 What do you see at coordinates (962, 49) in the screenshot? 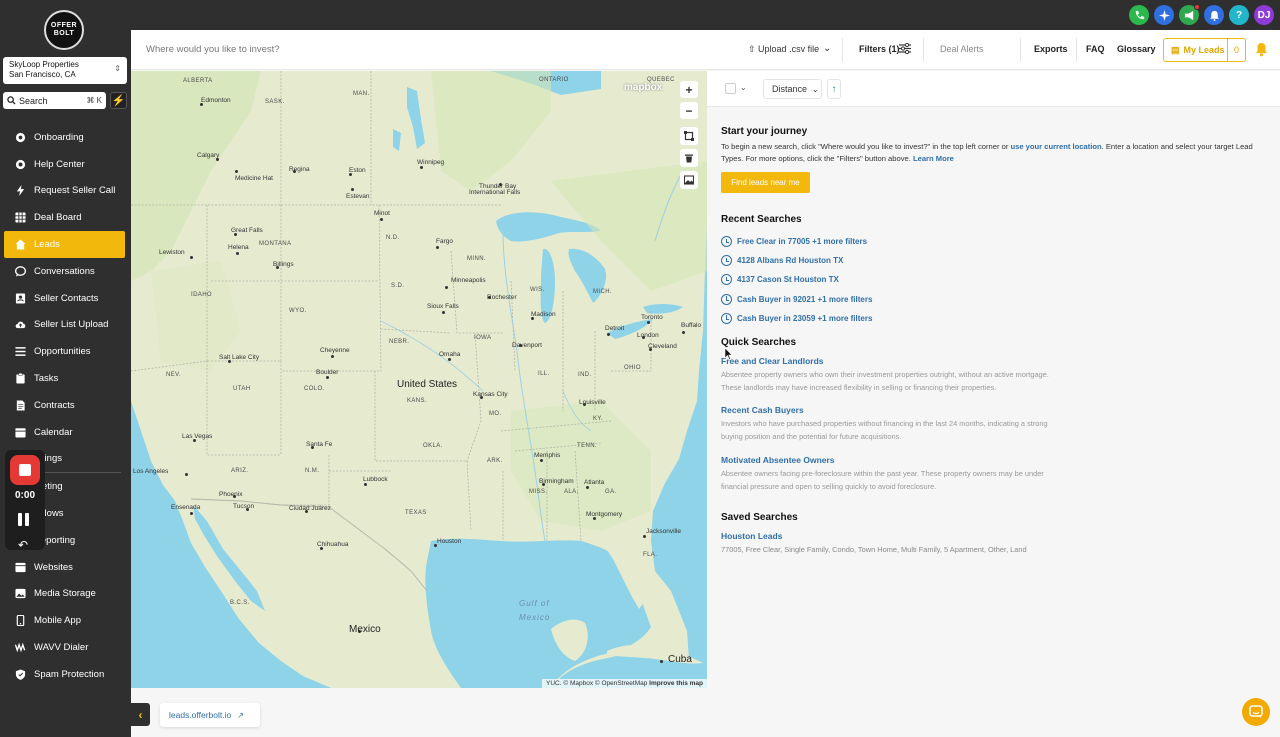
I see `deal-alerts-button: Deal Alerts` at bounding box center [962, 49].